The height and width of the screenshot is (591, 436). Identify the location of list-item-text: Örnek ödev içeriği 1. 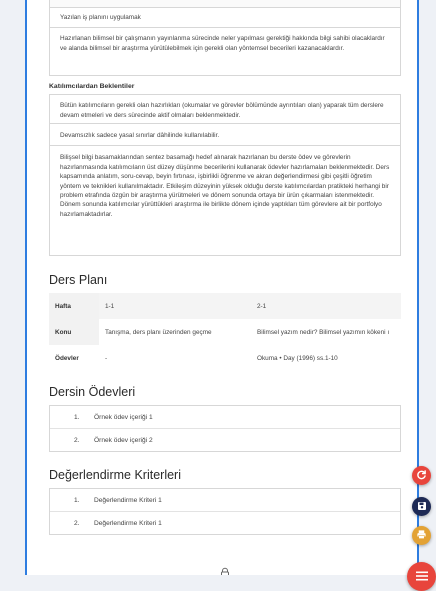
(123, 417).